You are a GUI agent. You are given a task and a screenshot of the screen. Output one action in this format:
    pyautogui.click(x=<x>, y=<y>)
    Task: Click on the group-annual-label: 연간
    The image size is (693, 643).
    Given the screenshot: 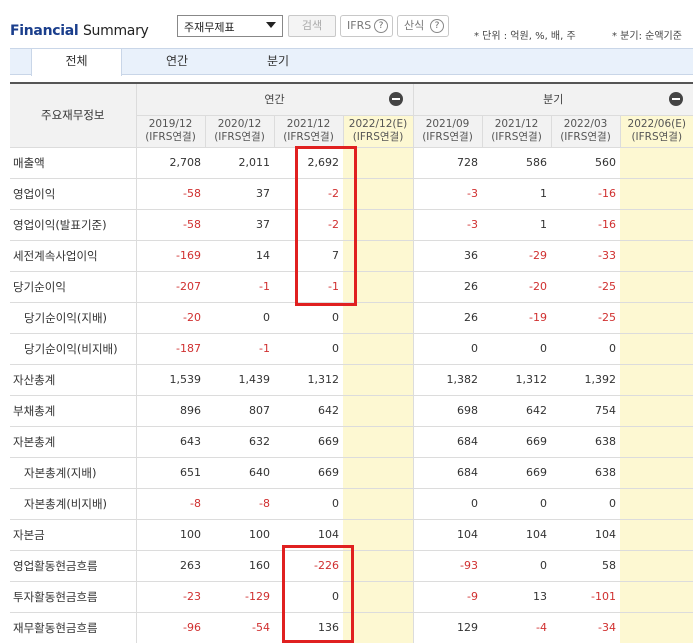 What is the action you would take?
    pyautogui.click(x=274, y=100)
    